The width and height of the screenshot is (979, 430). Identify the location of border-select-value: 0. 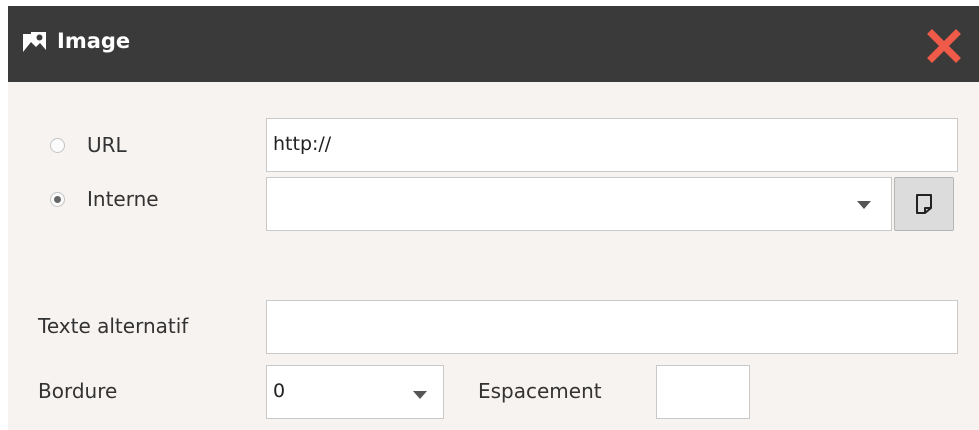
(279, 391).